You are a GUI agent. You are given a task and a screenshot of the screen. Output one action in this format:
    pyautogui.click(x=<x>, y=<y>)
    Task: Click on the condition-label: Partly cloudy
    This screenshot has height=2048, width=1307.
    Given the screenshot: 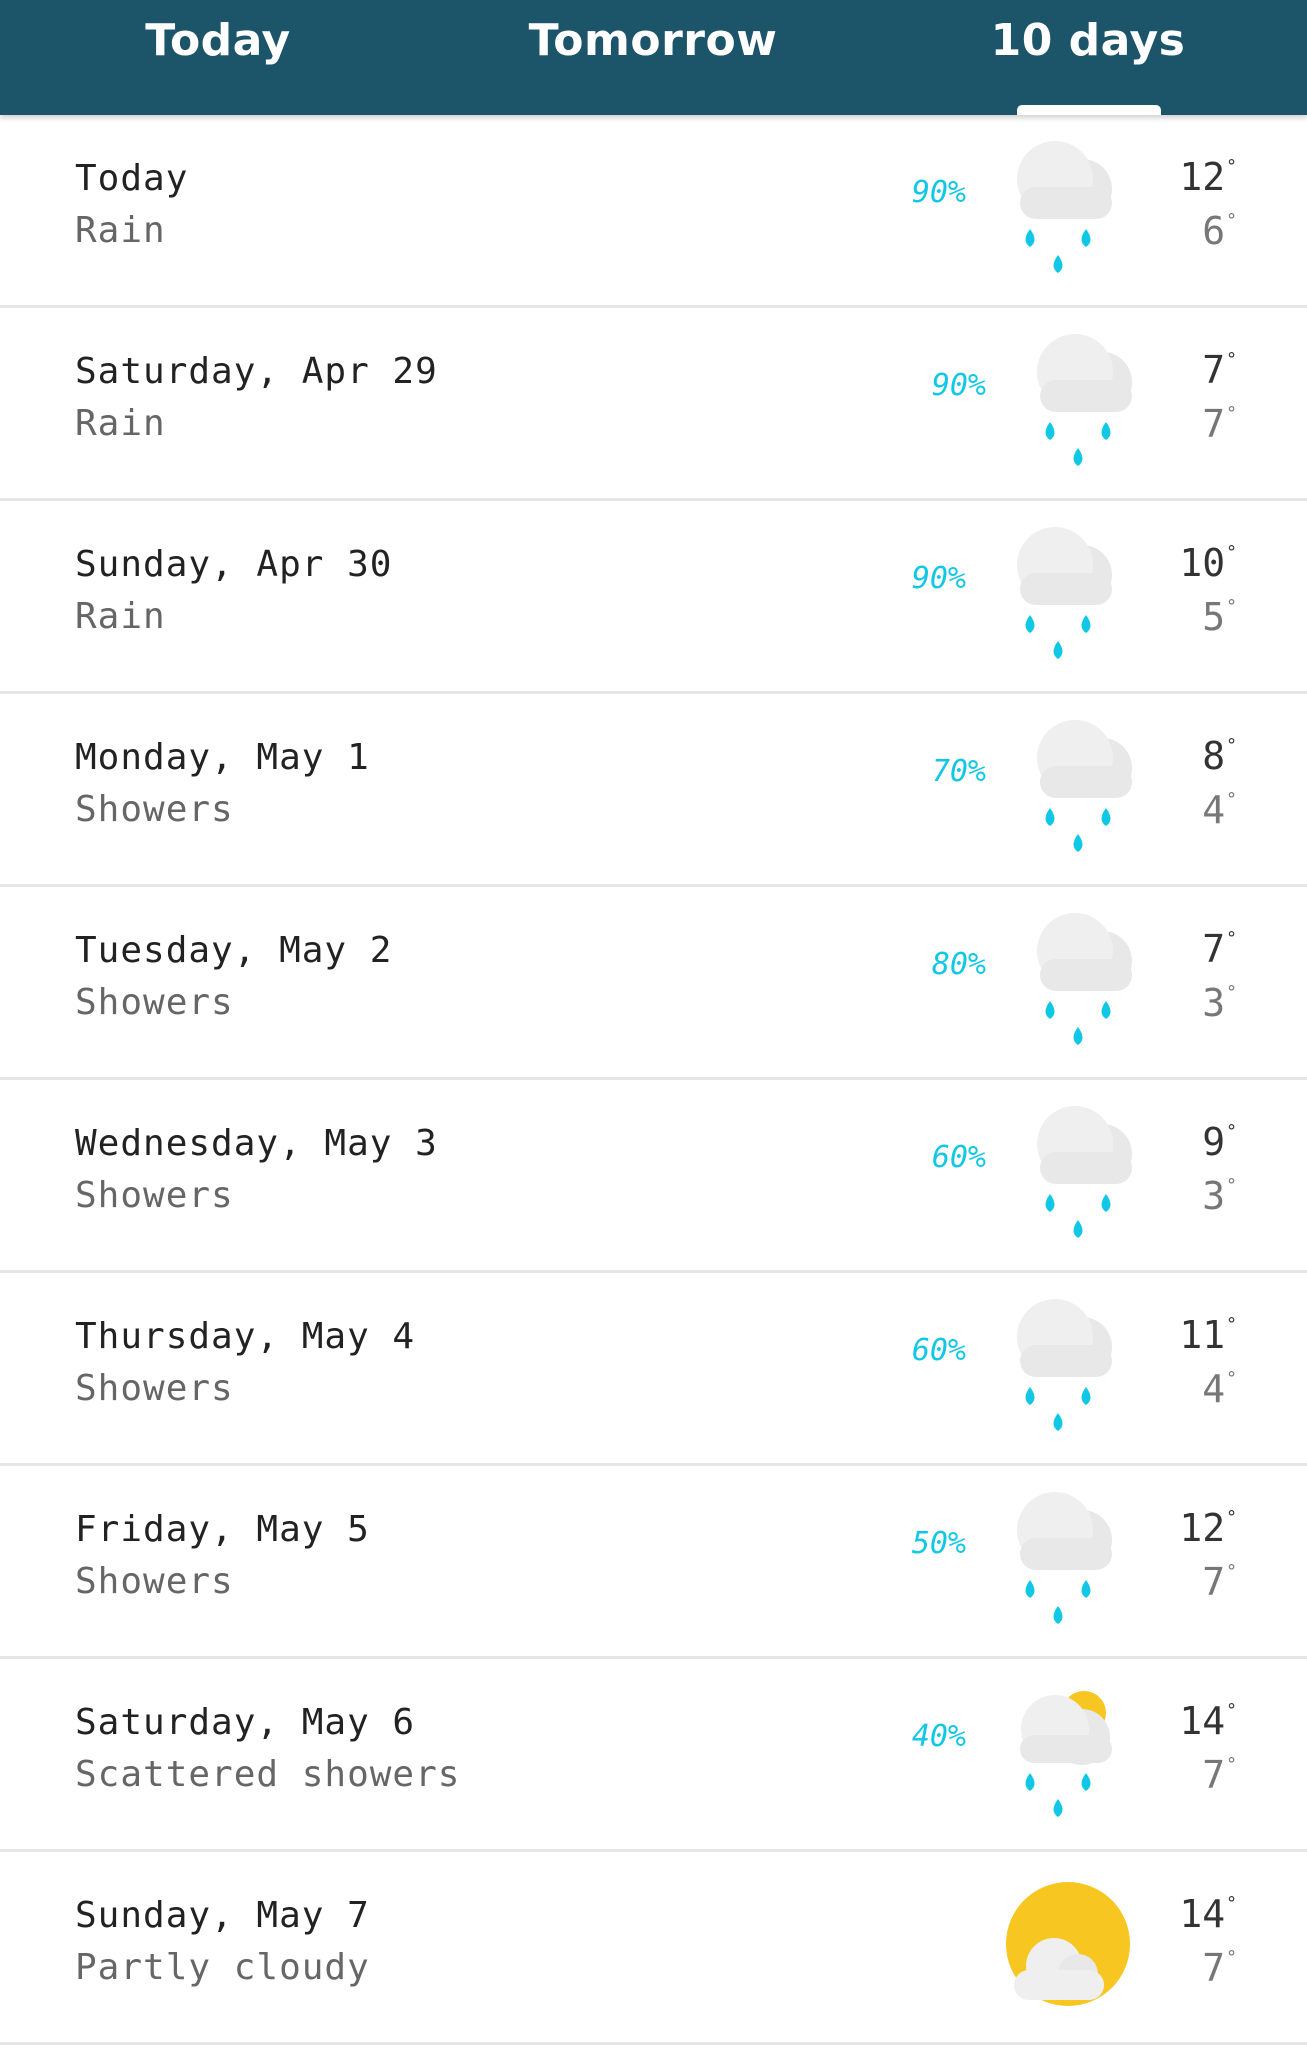 What is the action you would take?
    pyautogui.click(x=222, y=1967)
    